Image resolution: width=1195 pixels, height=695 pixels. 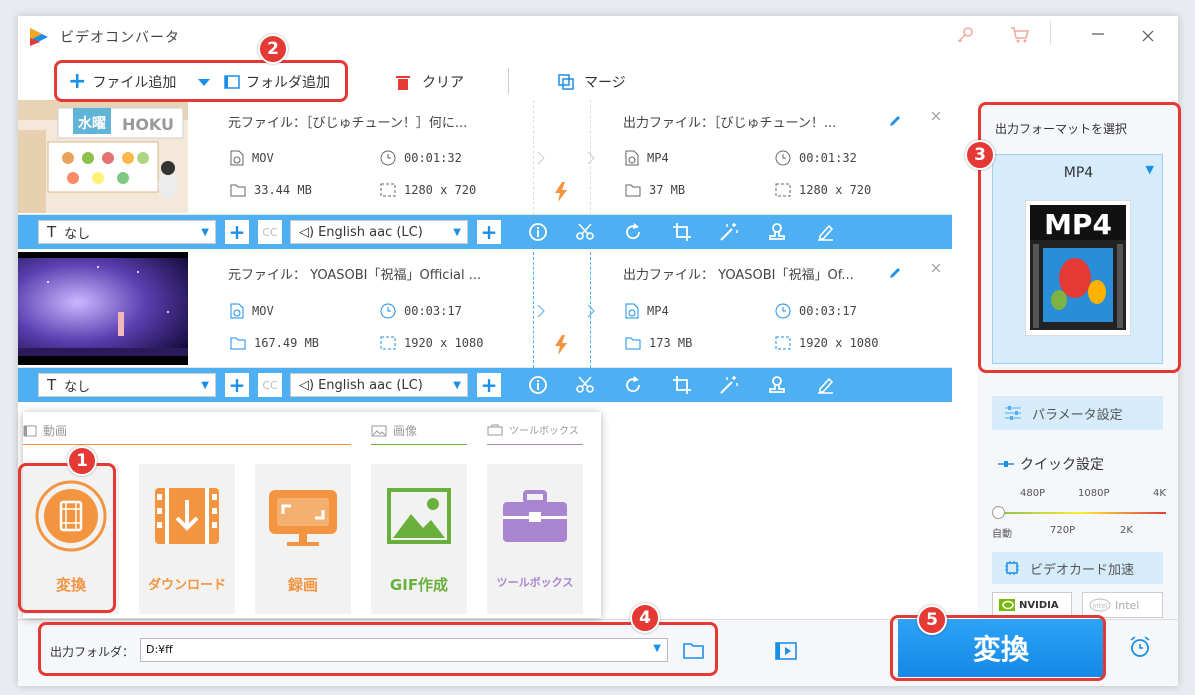 What do you see at coordinates (592, 82) in the screenshot?
I see `merge-button: マージ` at bounding box center [592, 82].